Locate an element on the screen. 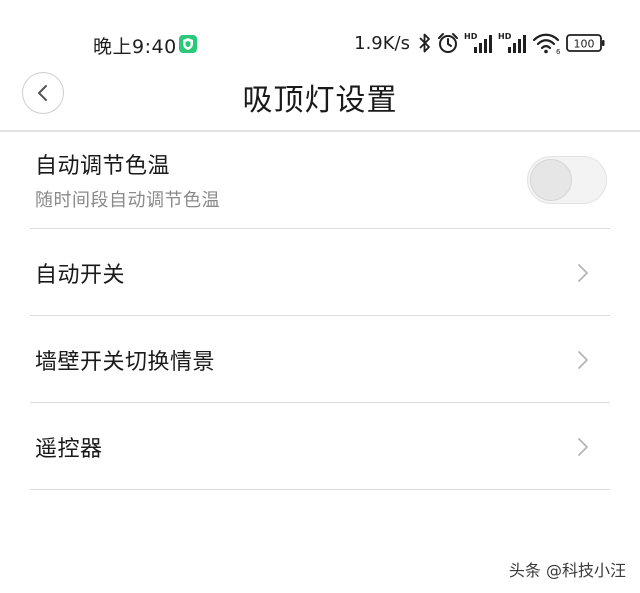  setting-row-wall-switch-scene: 墙壁开关切换情景 is located at coordinates (320, 359).